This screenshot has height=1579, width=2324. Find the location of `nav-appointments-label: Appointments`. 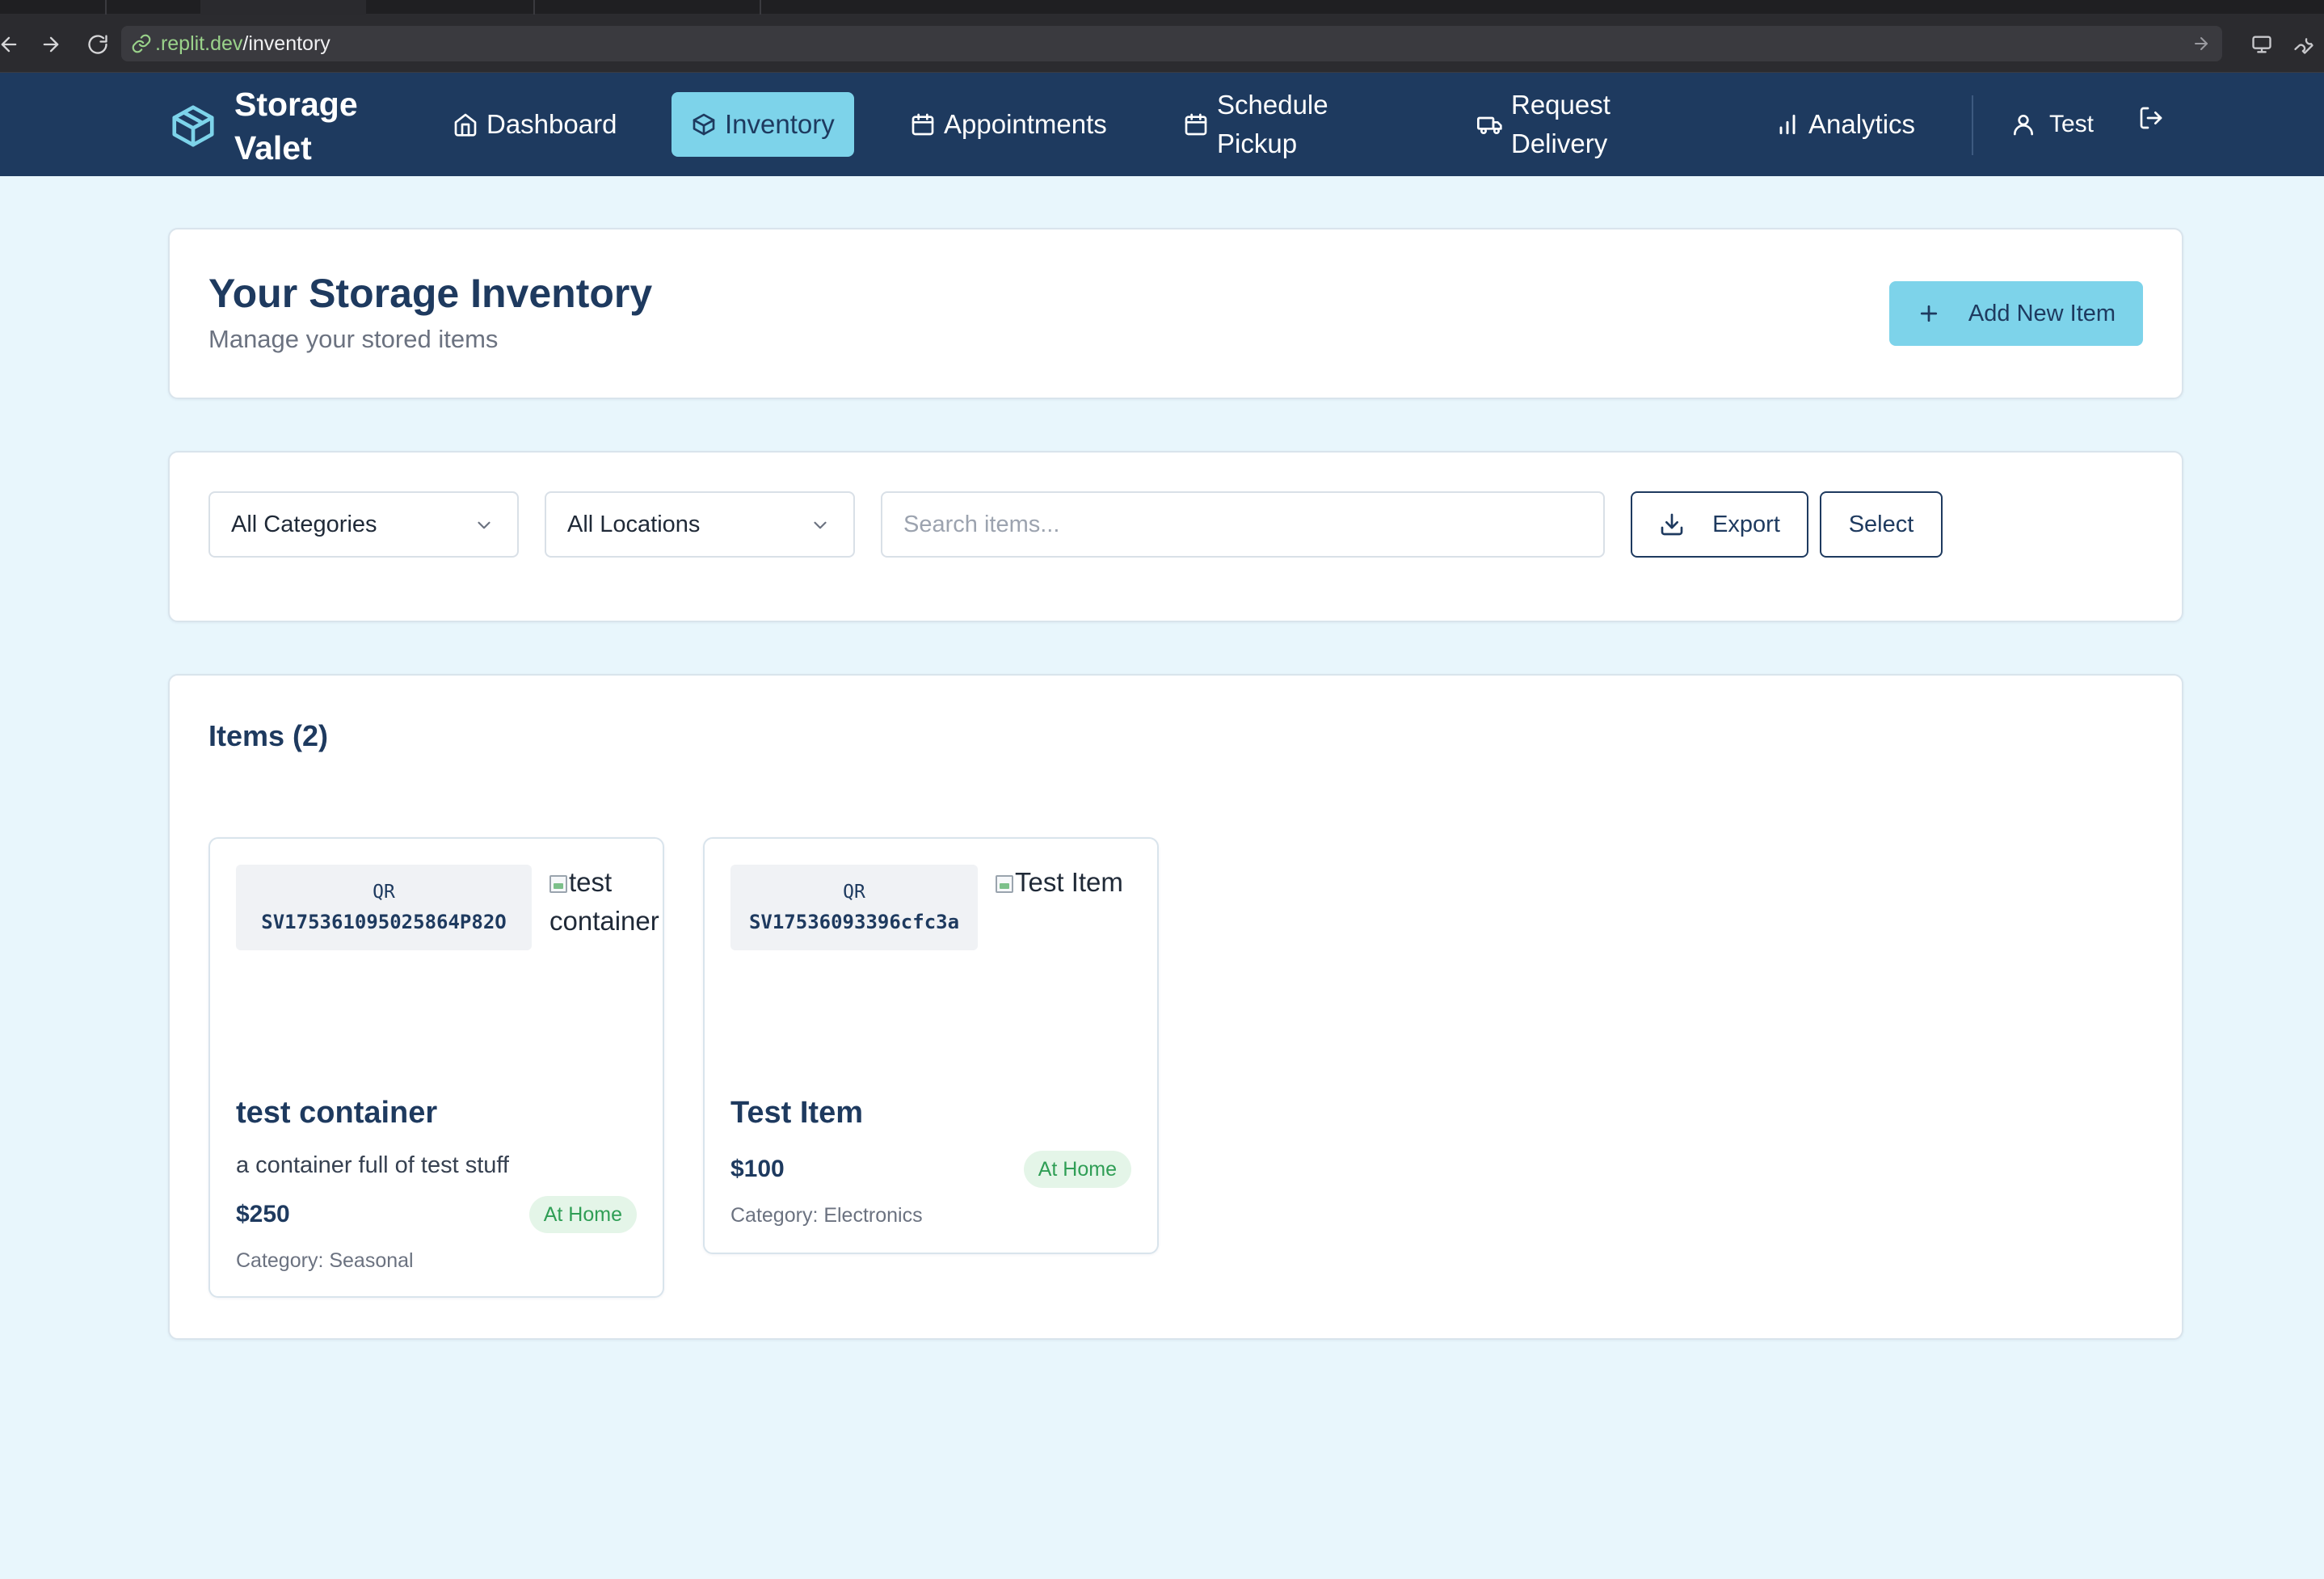

nav-appointments-label: Appointments is located at coordinates (1025, 124).